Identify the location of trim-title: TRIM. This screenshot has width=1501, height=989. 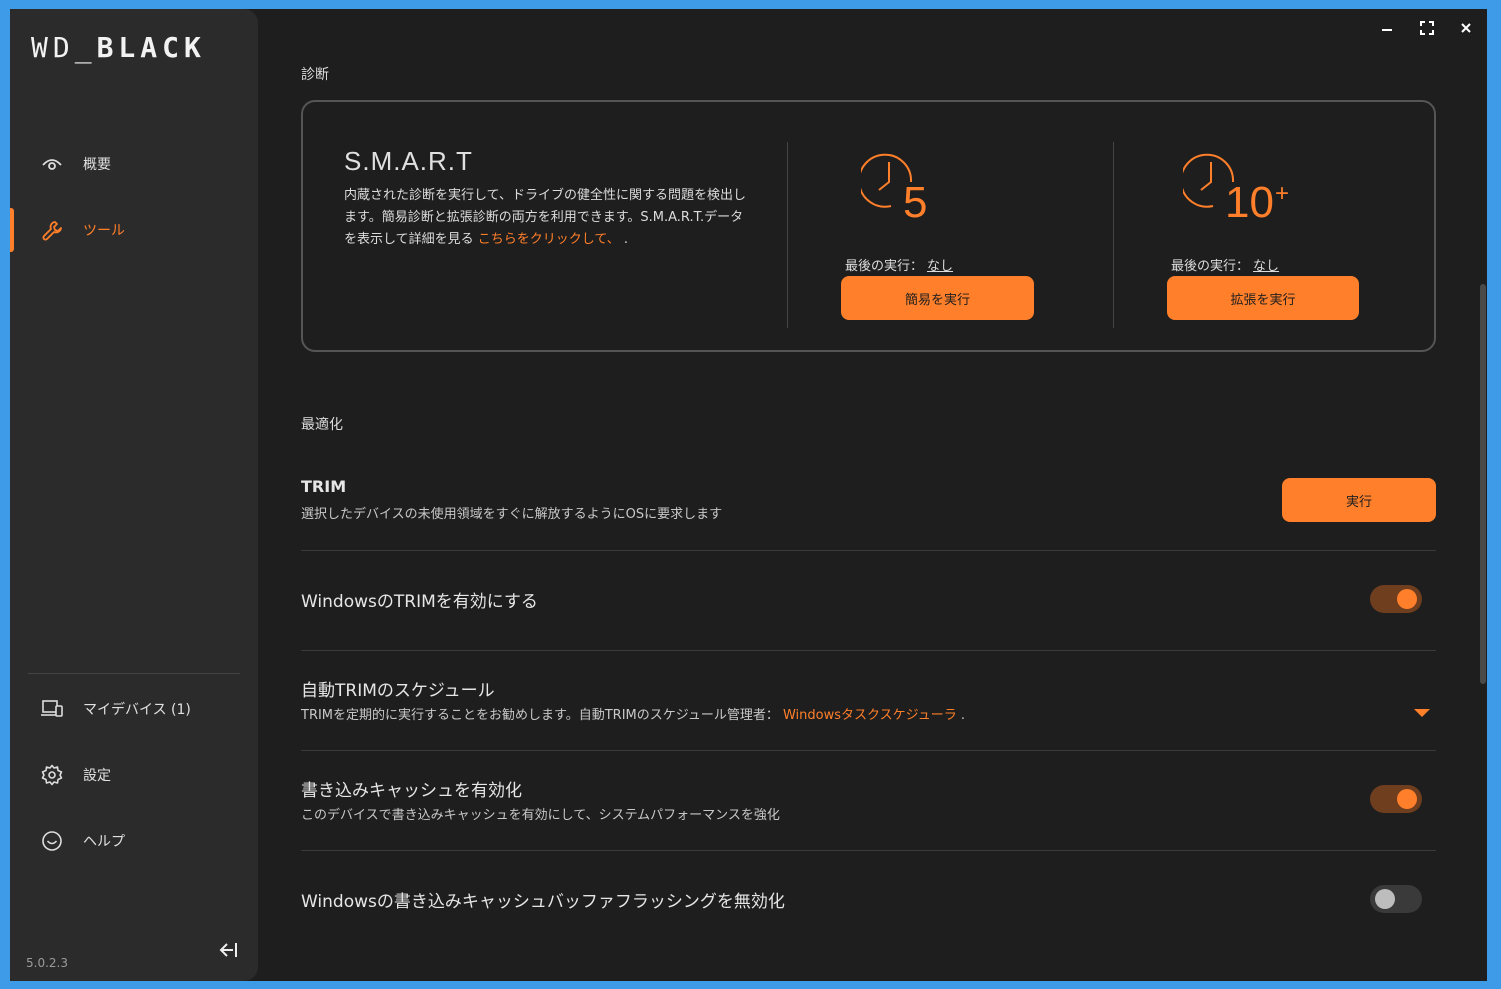
(324, 486).